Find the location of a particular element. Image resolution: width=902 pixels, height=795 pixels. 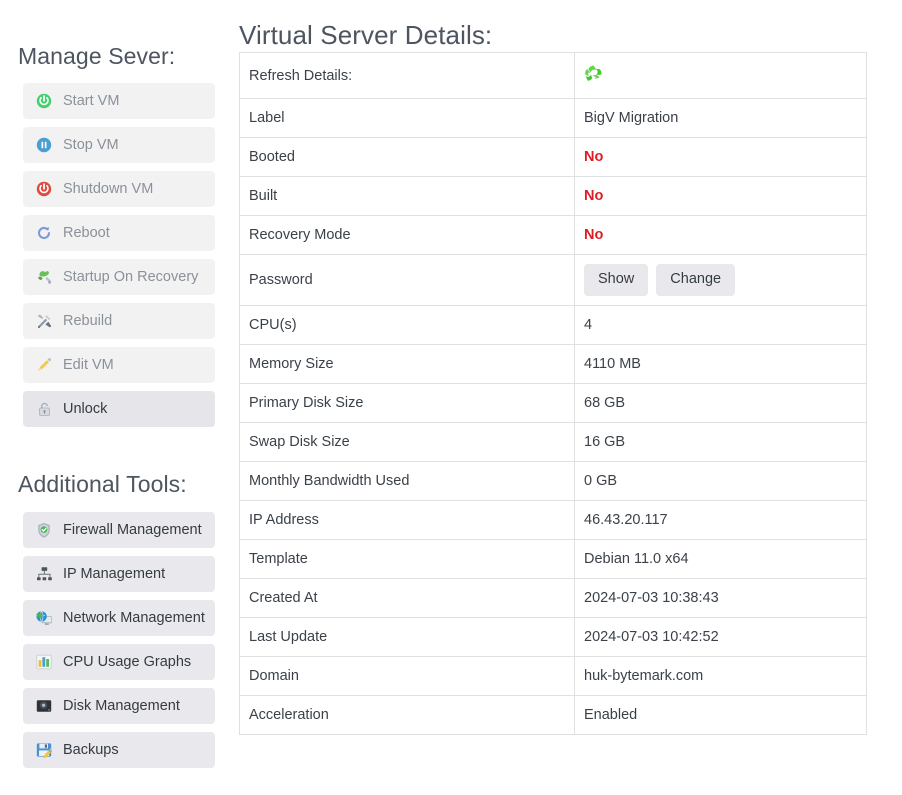

sidebar-item-ip-management: IP Management is located at coordinates (119, 574).